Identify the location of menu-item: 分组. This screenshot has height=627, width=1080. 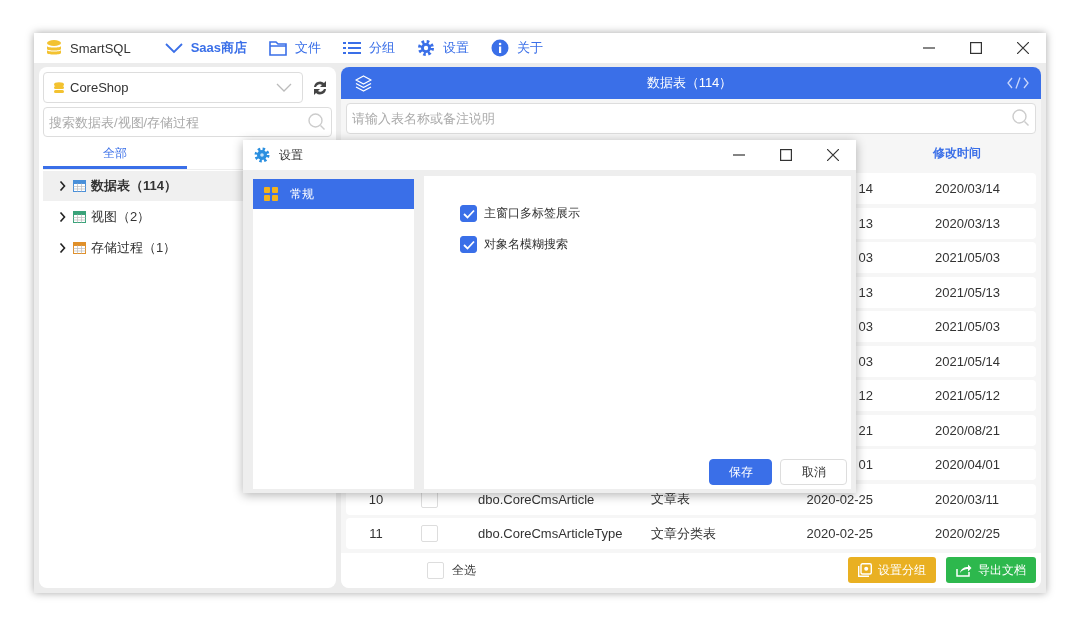
(369, 48).